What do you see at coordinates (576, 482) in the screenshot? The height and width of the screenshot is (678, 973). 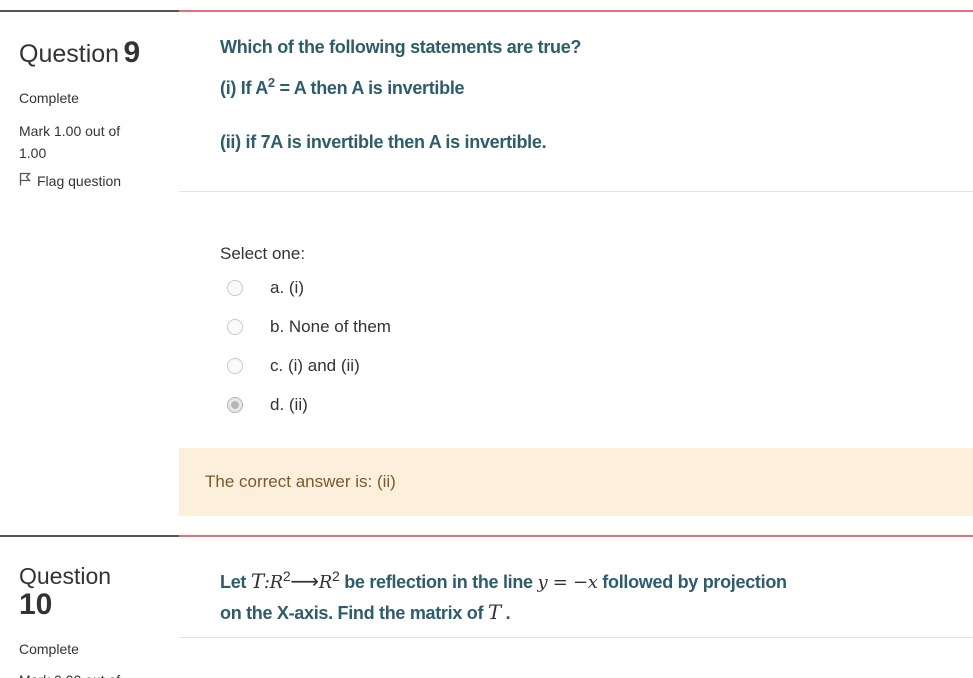 I see `correct-answer-feedback: The correct answer is: (ii)` at bounding box center [576, 482].